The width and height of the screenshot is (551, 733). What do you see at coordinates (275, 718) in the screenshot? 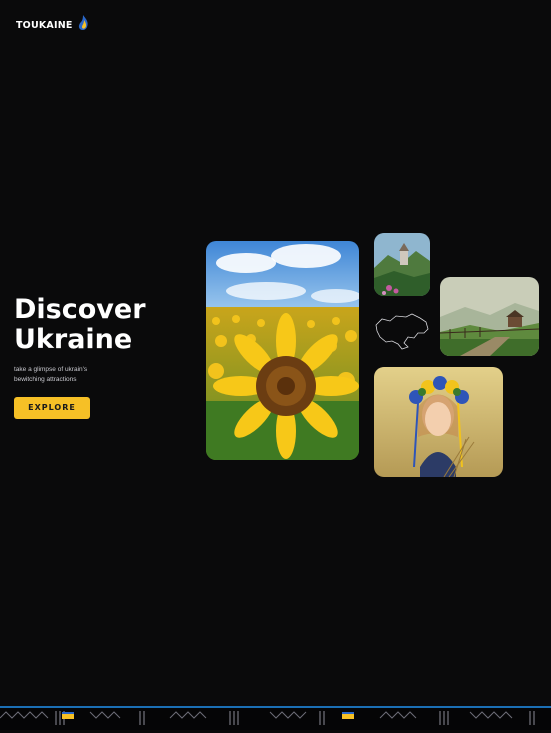
I see `decorative-ornament-border` at bounding box center [275, 718].